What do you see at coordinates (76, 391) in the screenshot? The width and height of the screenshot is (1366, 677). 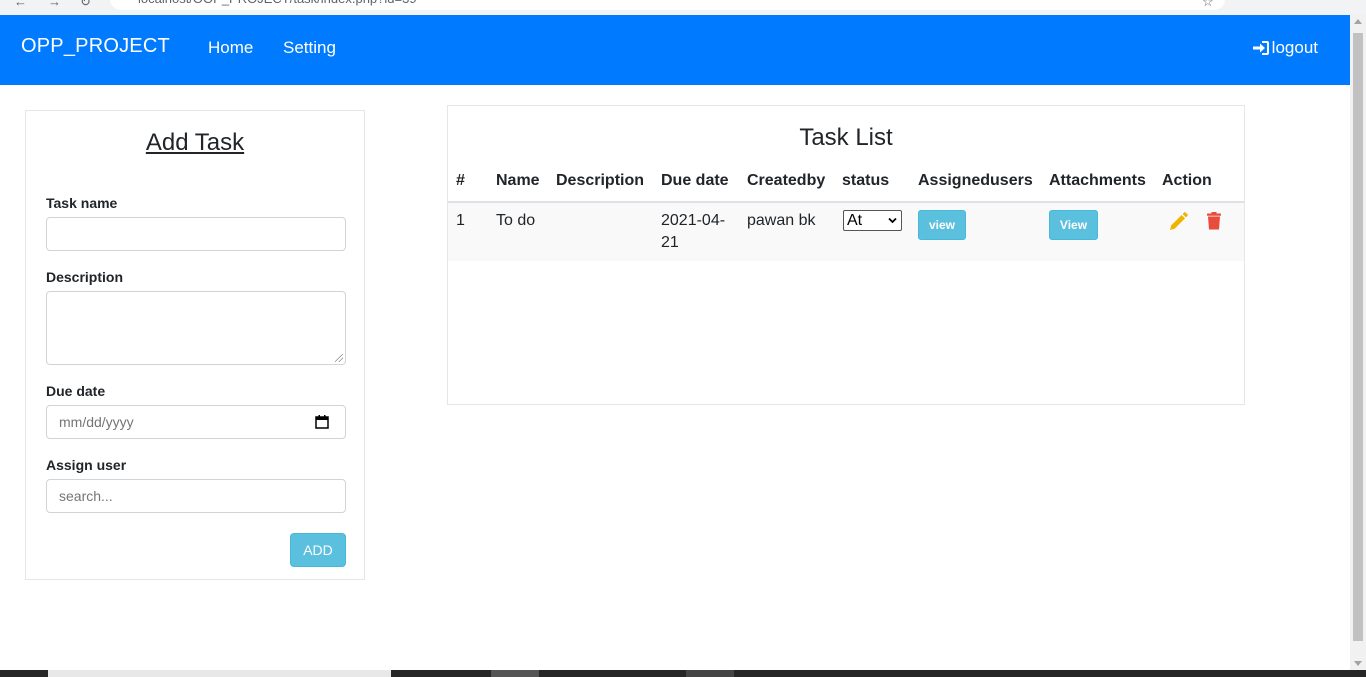 I see `due-date-label: Due date` at bounding box center [76, 391].